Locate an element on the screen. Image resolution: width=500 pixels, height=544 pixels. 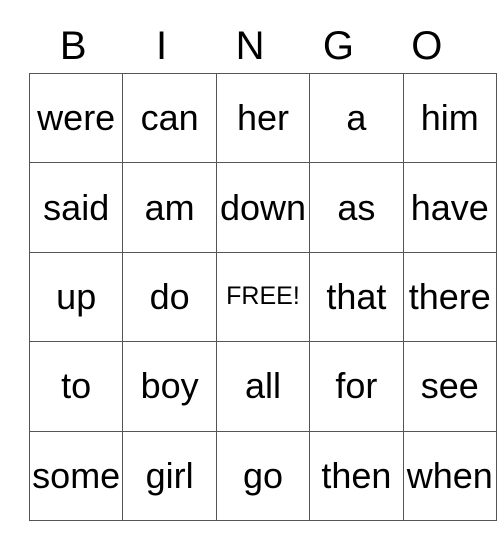
bingo-cell: him is located at coordinates (449, 118).